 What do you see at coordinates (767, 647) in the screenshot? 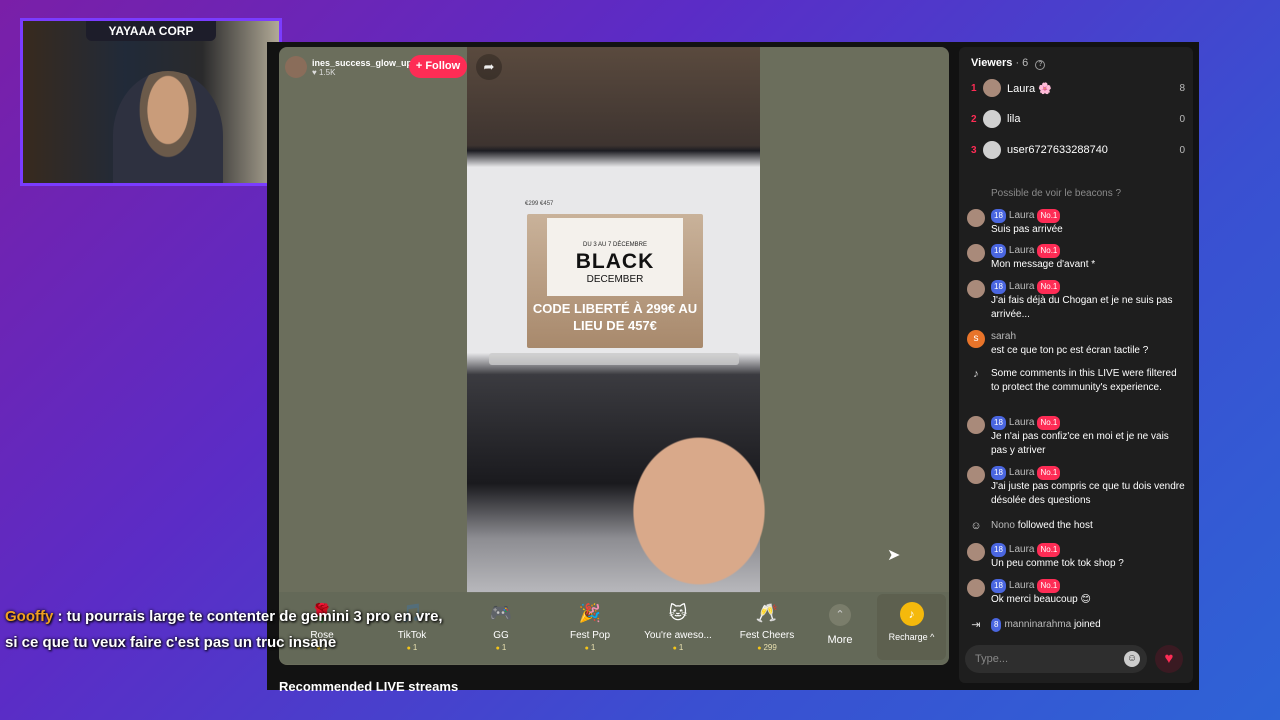
I see `gift-price: 299` at bounding box center [767, 647].